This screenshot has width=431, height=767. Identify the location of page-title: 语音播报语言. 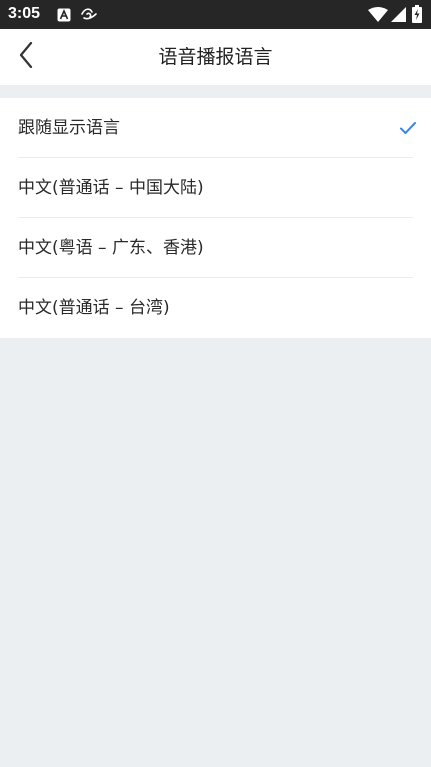
(215, 57).